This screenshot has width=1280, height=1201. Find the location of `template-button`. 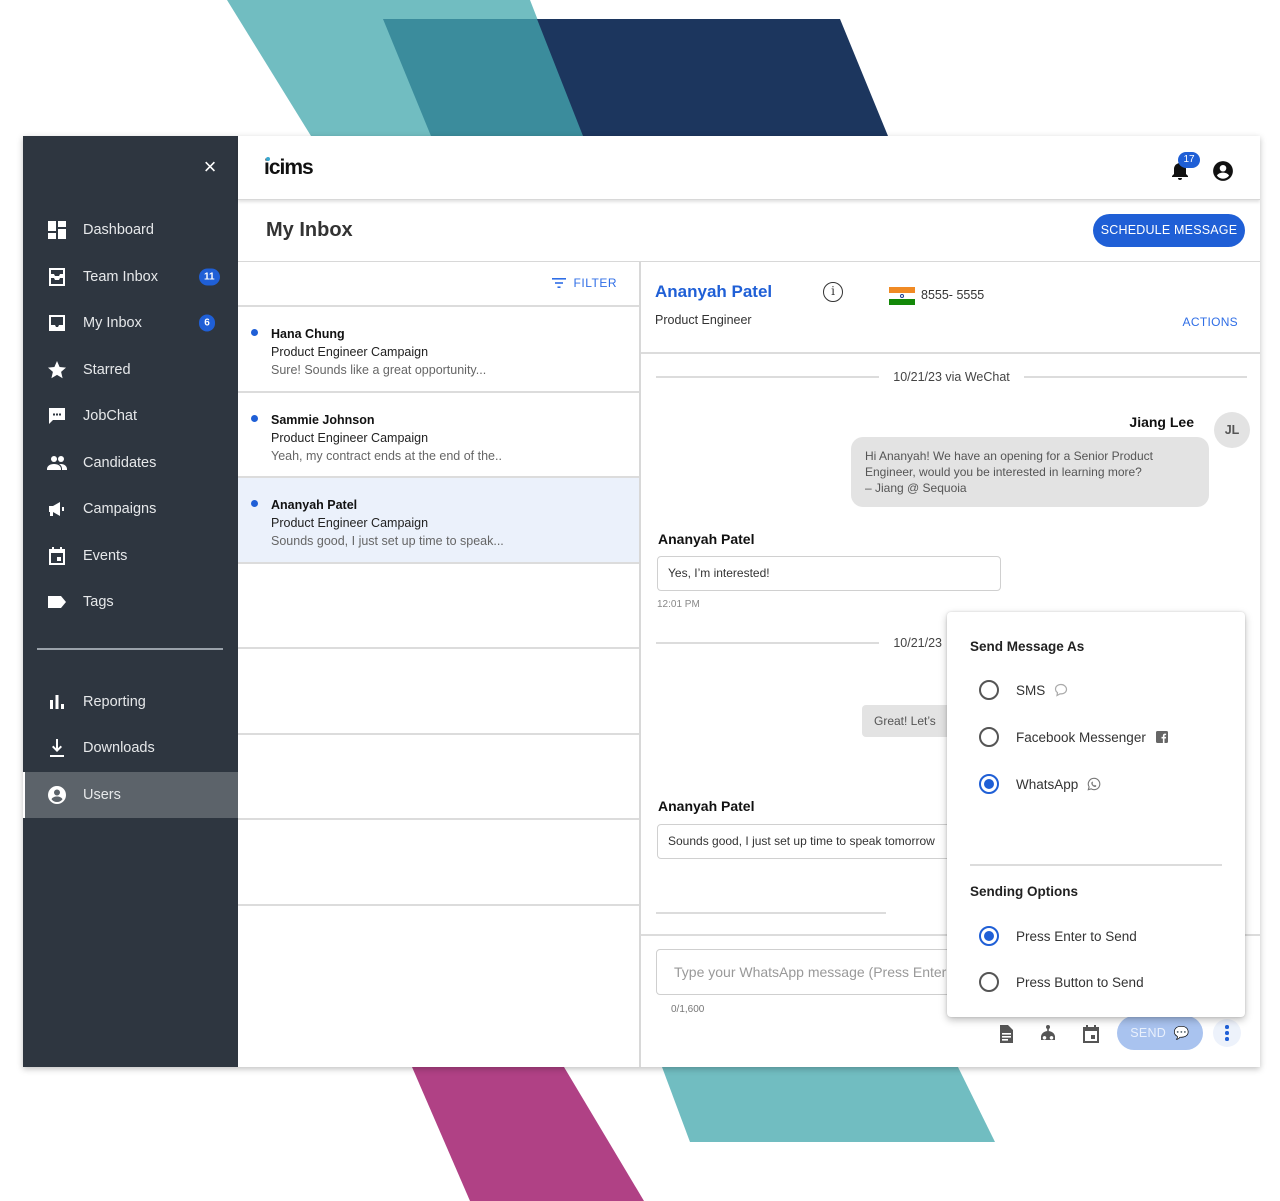

template-button is located at coordinates (1006, 1034).